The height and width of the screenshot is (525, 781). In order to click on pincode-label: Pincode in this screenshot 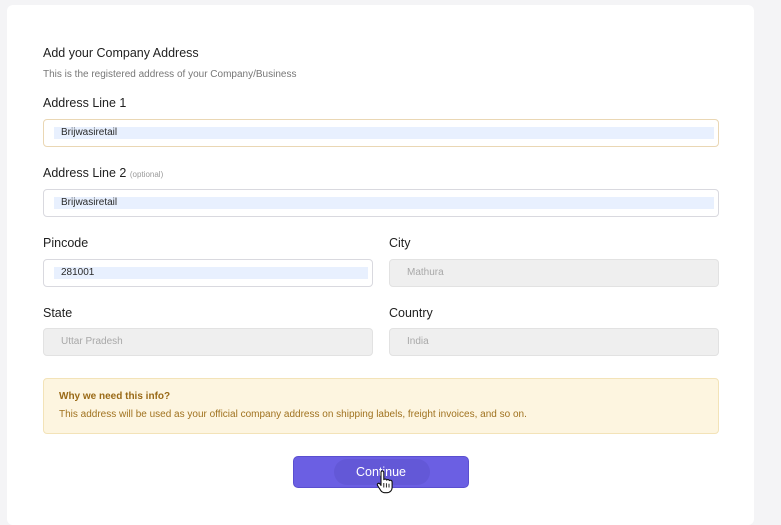, I will do `click(66, 243)`.